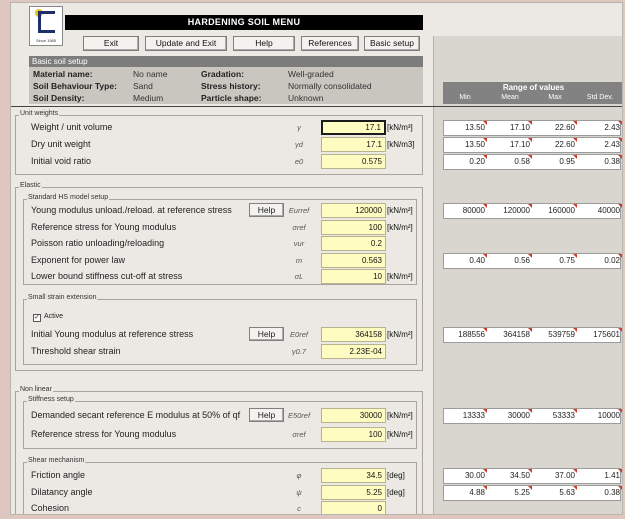  I want to click on stress-history-value: Normally consolidated, so click(330, 86).